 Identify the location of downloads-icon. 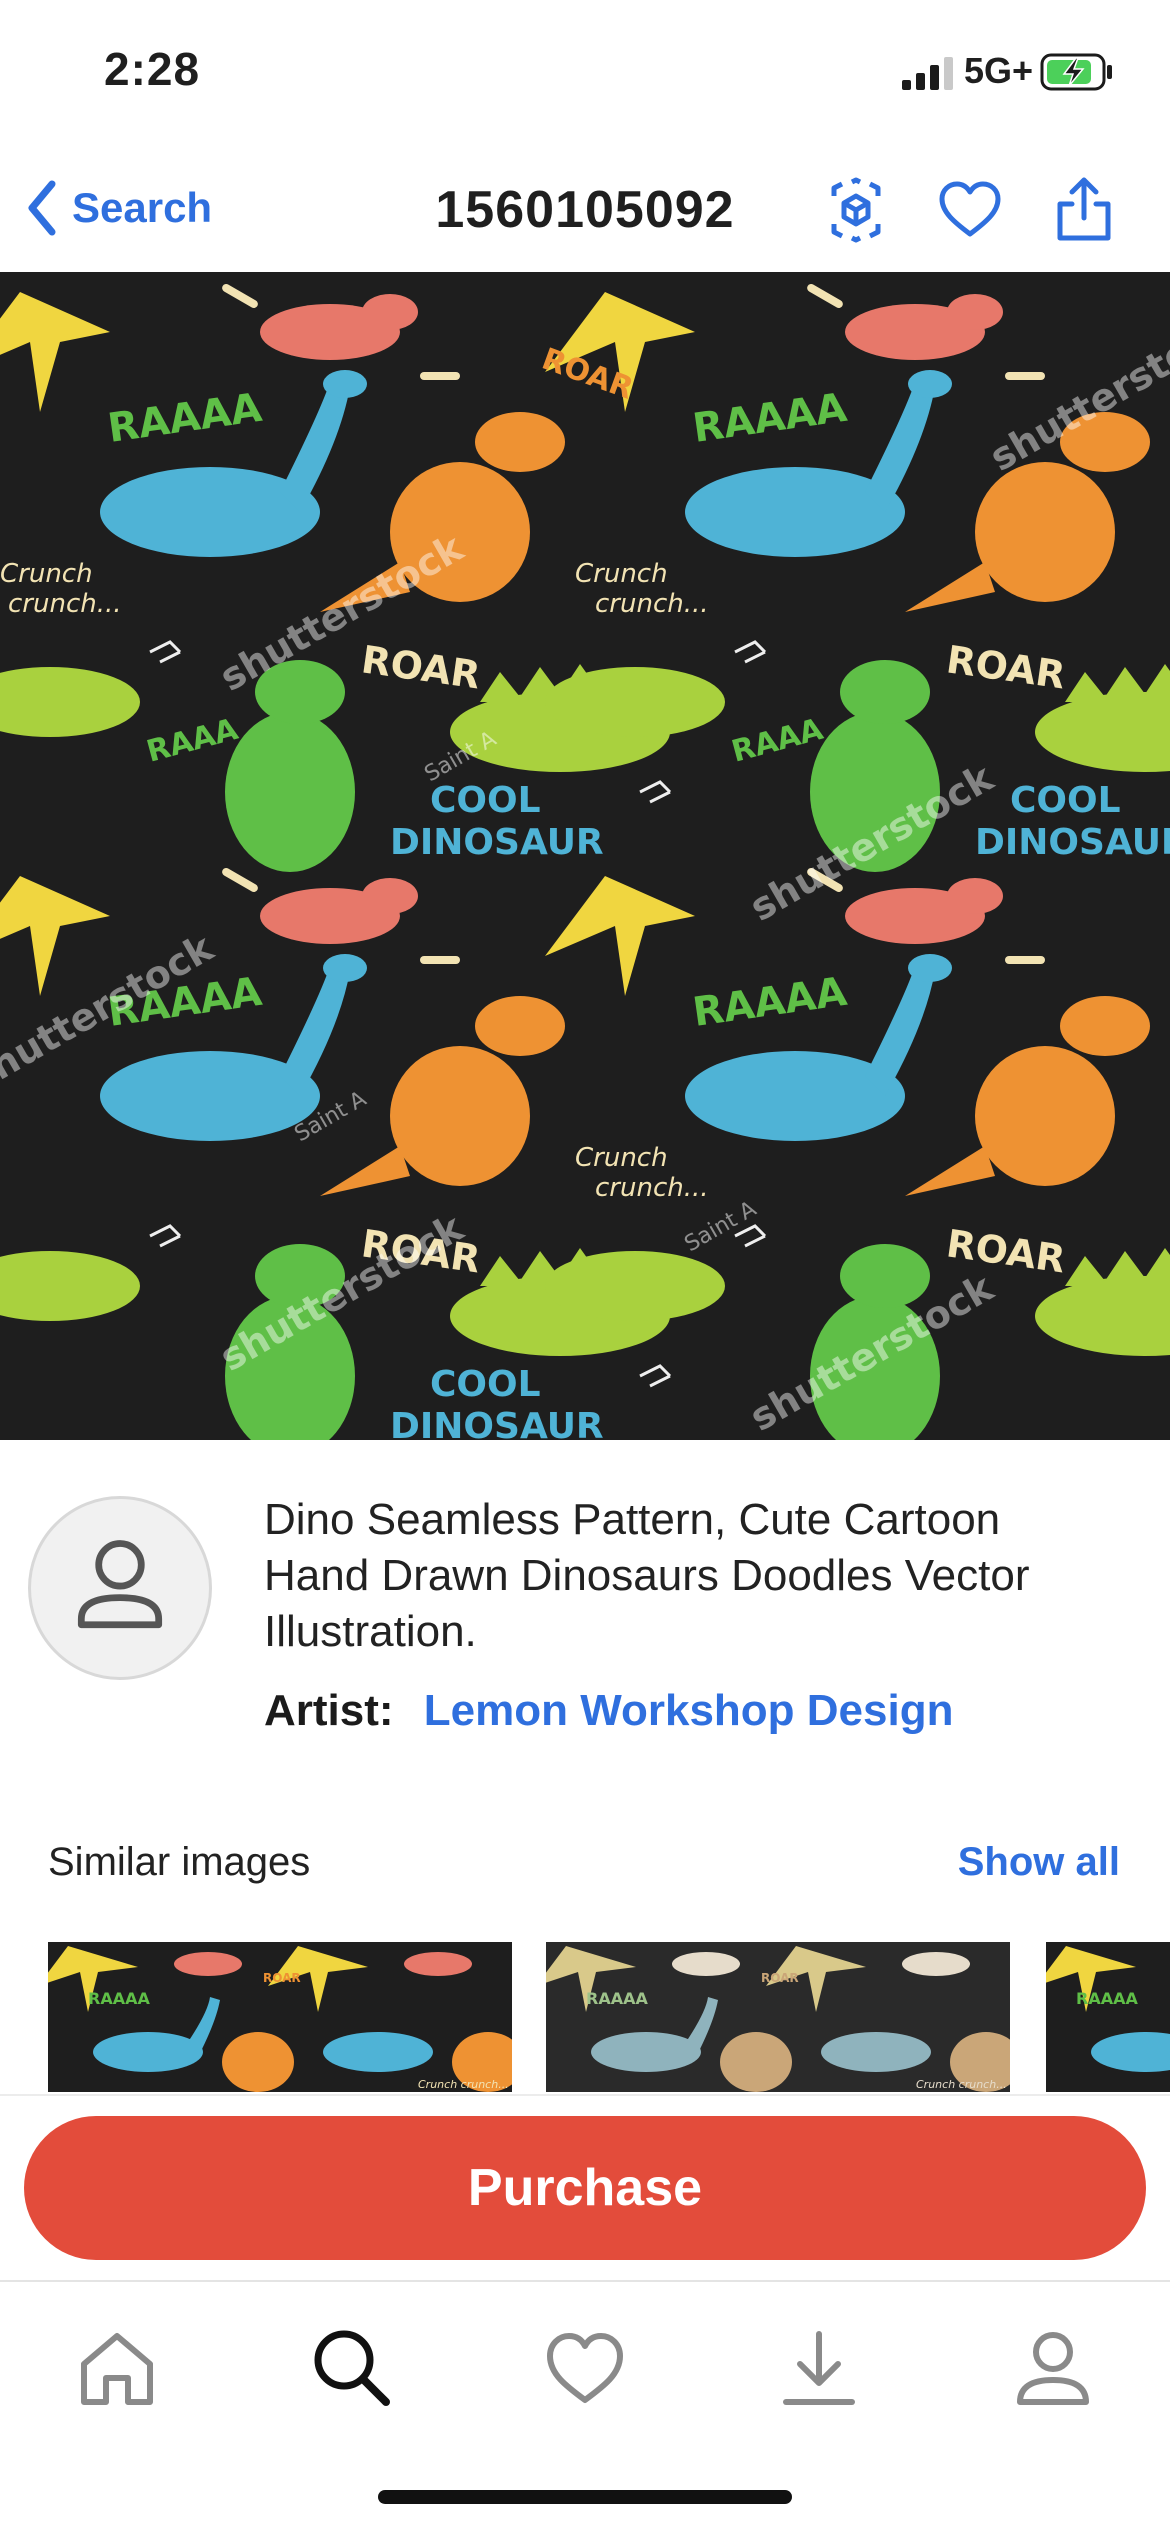
(819, 2368).